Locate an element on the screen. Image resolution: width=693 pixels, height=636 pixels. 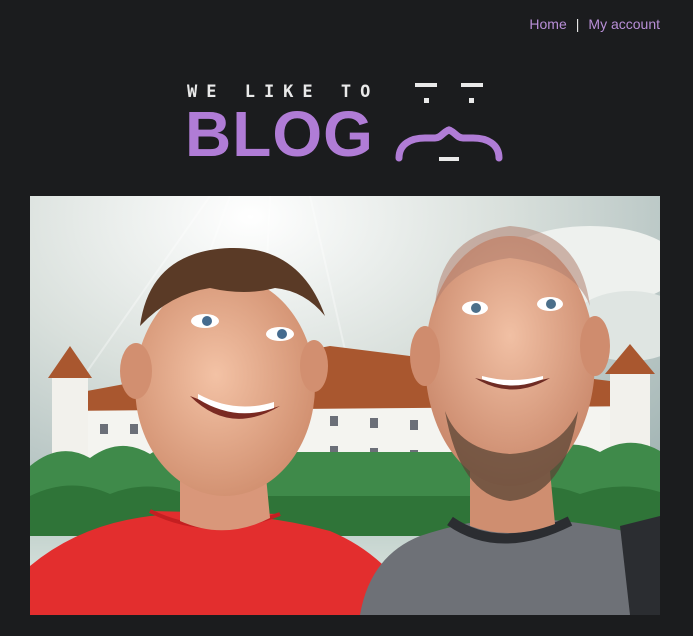
nav-my-account-link: My account is located at coordinates (624, 24).